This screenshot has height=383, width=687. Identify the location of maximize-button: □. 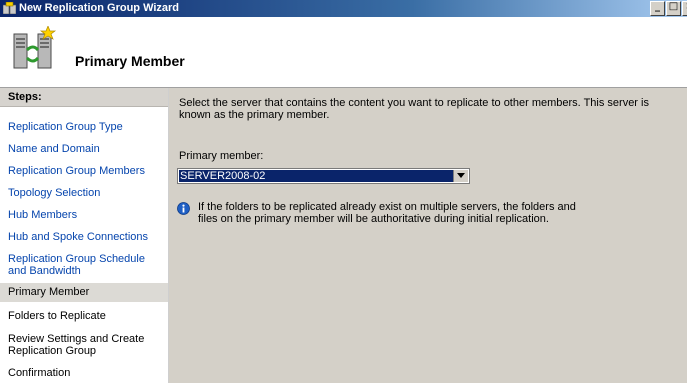
(673, 8).